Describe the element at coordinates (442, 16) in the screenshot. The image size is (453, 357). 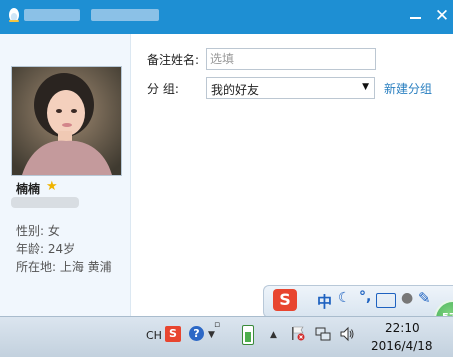
I see `close-button: ✕` at that location.